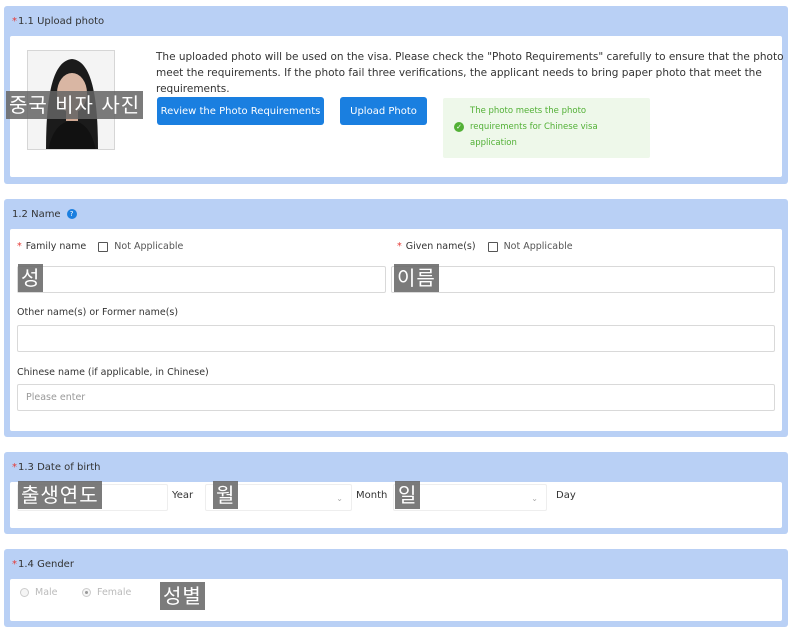 The image size is (800, 637). Describe the element at coordinates (71, 214) in the screenshot. I see `help-icon: ?` at that location.